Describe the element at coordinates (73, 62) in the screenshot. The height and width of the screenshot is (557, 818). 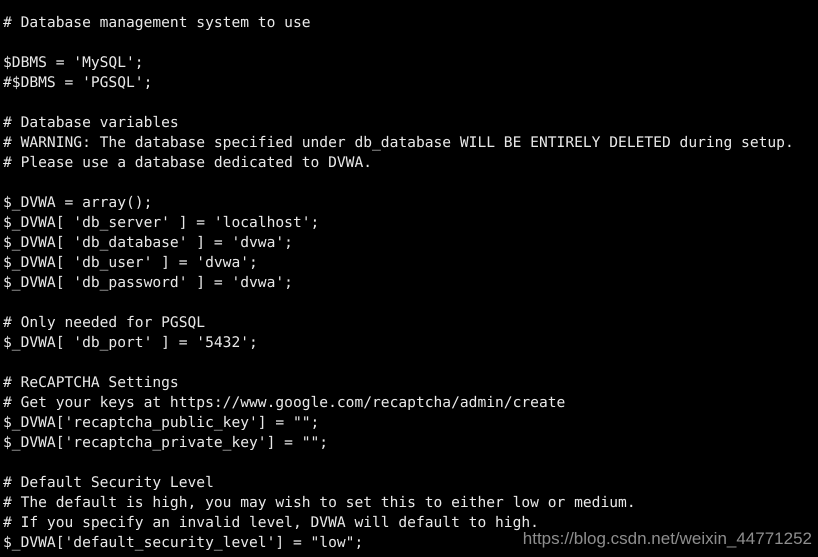
I see `code-line: $DBMS = 'MySQL';` at that location.